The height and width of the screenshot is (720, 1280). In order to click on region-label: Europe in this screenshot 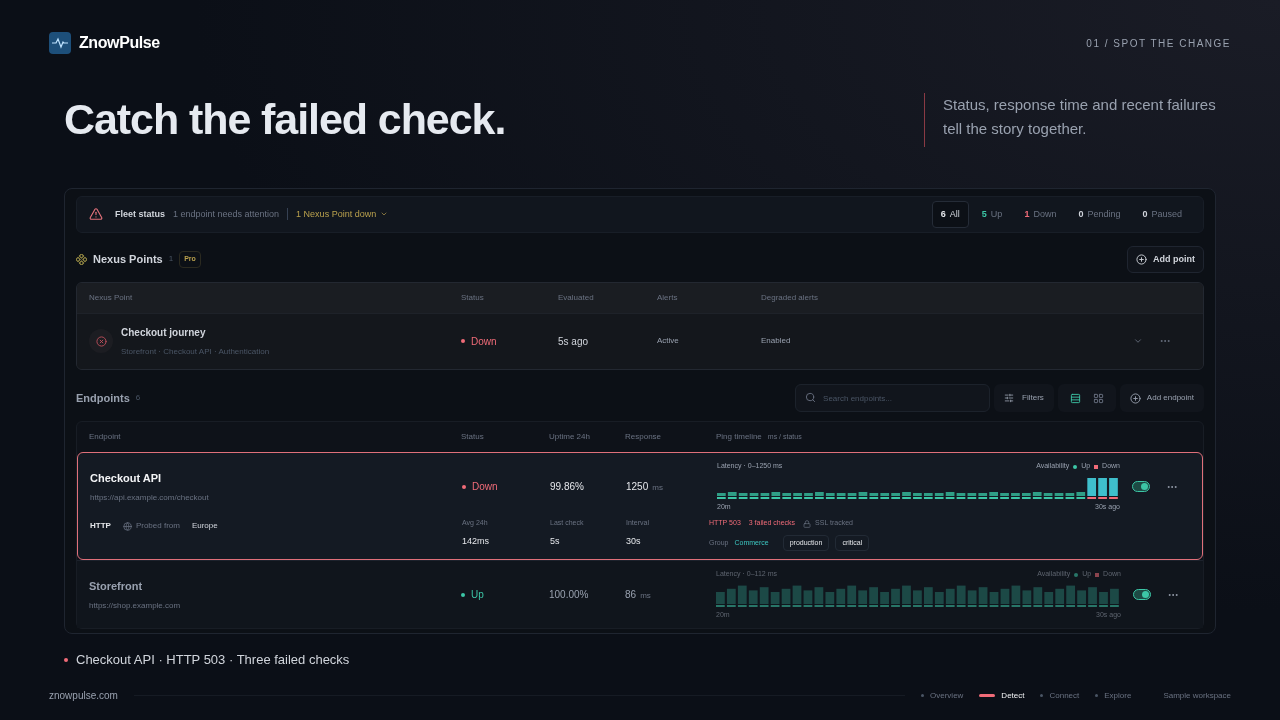, I will do `click(204, 526)`.